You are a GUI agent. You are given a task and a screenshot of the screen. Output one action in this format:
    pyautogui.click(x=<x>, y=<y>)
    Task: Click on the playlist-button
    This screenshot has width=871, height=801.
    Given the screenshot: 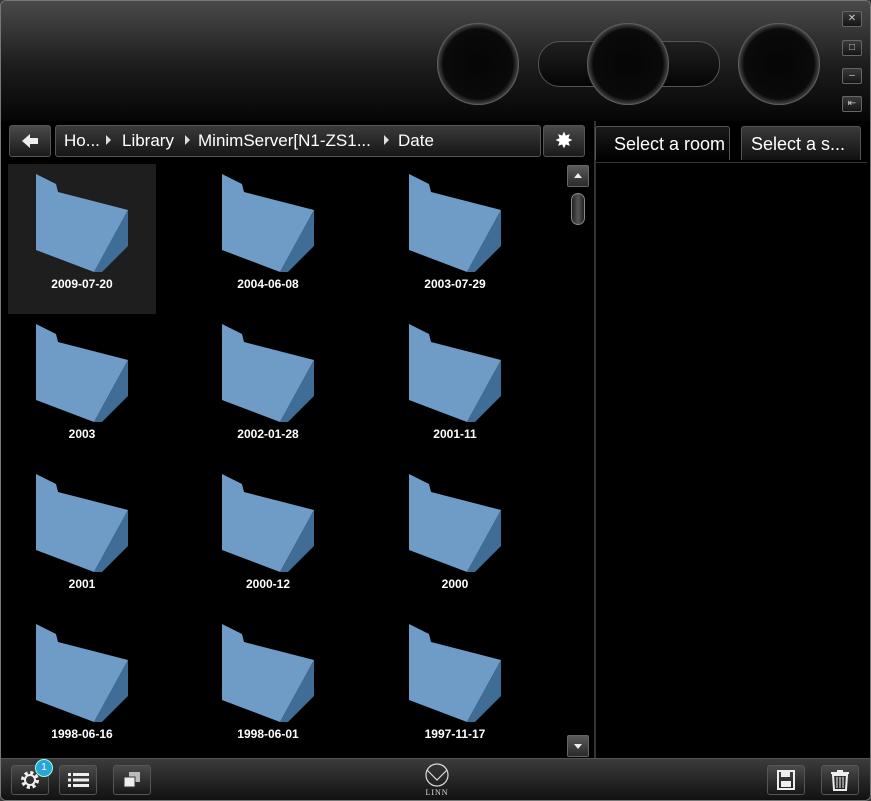 What is the action you would take?
    pyautogui.click(x=78, y=780)
    